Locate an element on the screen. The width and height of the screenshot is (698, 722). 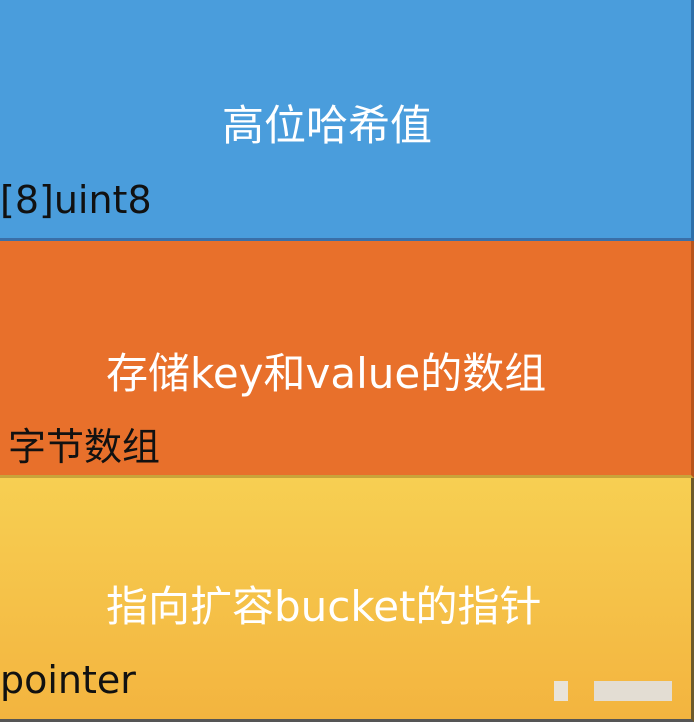
tophash-title: 高位哈希值 is located at coordinates (327, 125).